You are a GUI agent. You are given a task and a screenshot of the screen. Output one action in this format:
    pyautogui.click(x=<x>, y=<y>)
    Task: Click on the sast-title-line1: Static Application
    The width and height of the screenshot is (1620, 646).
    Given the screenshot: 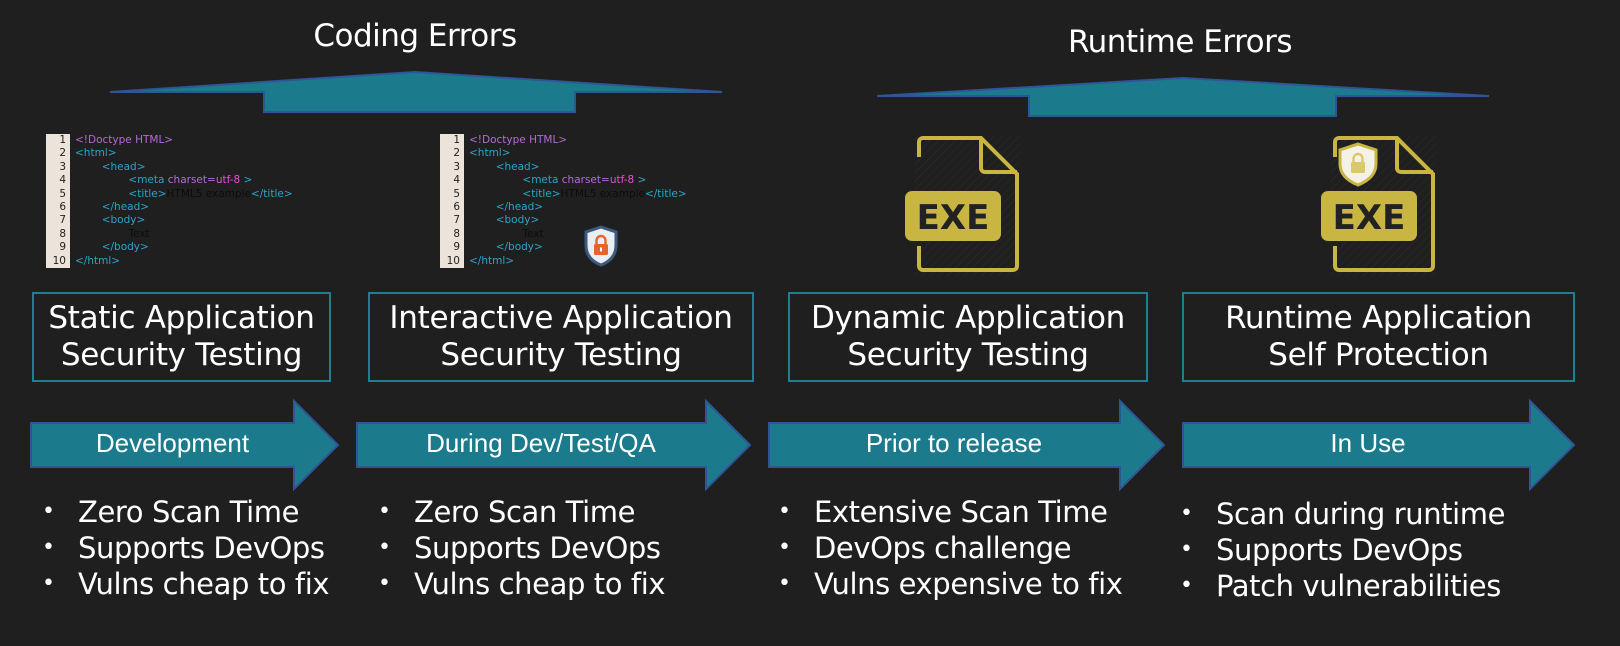 What is the action you would take?
    pyautogui.click(x=181, y=318)
    